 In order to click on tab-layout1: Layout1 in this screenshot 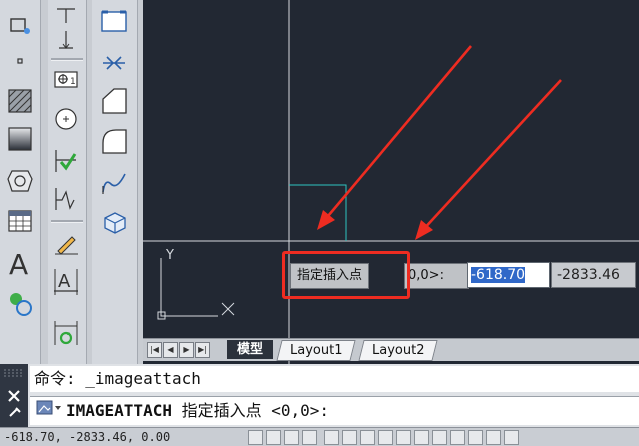, I will do `click(316, 350)`.